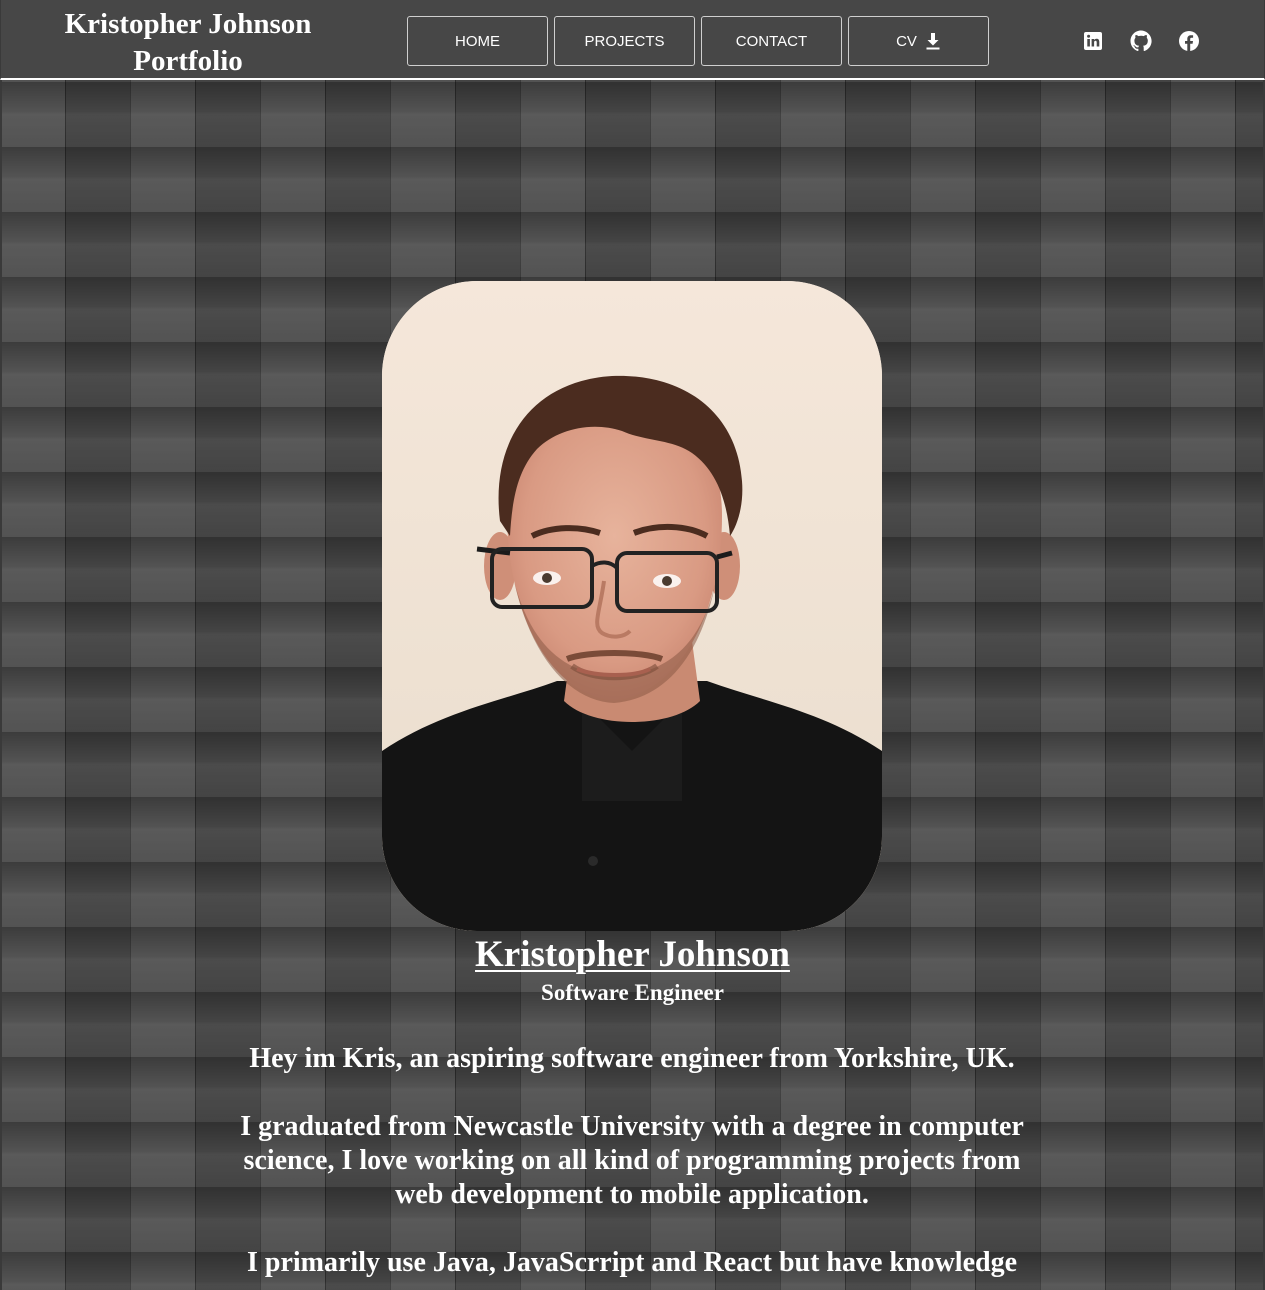 This screenshot has width=1265, height=1290. What do you see at coordinates (906, 41) in the screenshot?
I see `nav-cv-label: CV` at bounding box center [906, 41].